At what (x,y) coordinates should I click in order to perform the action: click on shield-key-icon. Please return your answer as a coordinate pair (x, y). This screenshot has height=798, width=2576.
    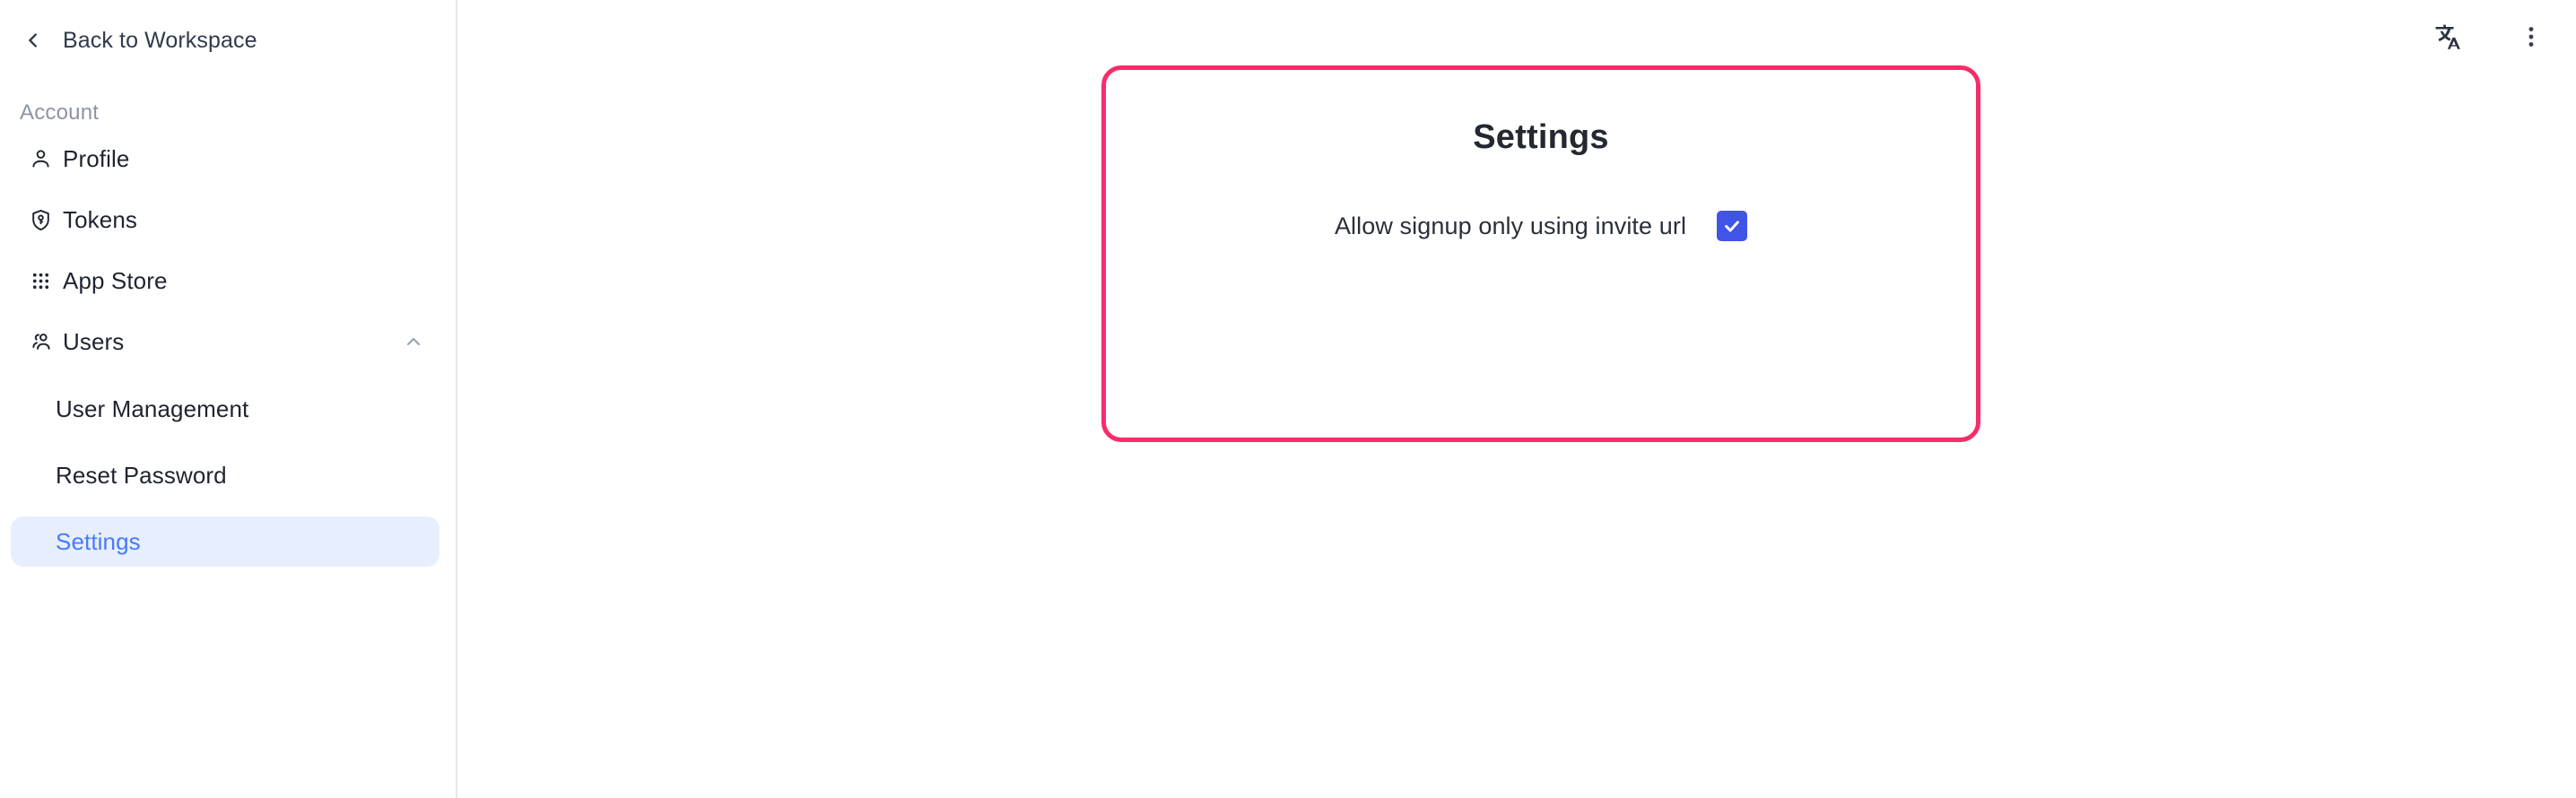
    Looking at the image, I should click on (46, 219).